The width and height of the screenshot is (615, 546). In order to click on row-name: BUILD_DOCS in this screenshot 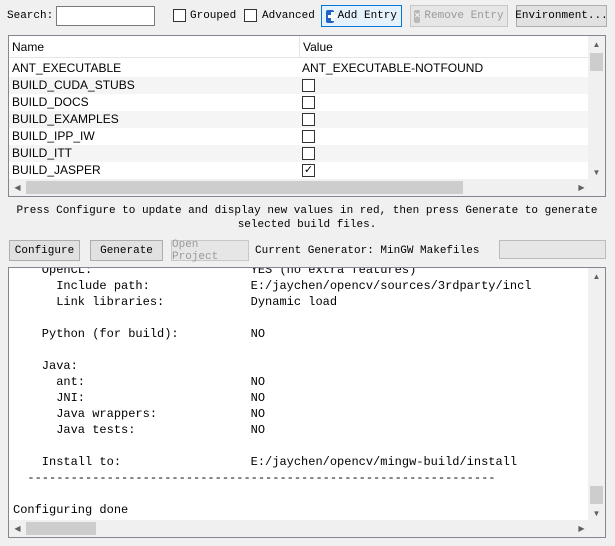, I will do `click(50, 102)`.